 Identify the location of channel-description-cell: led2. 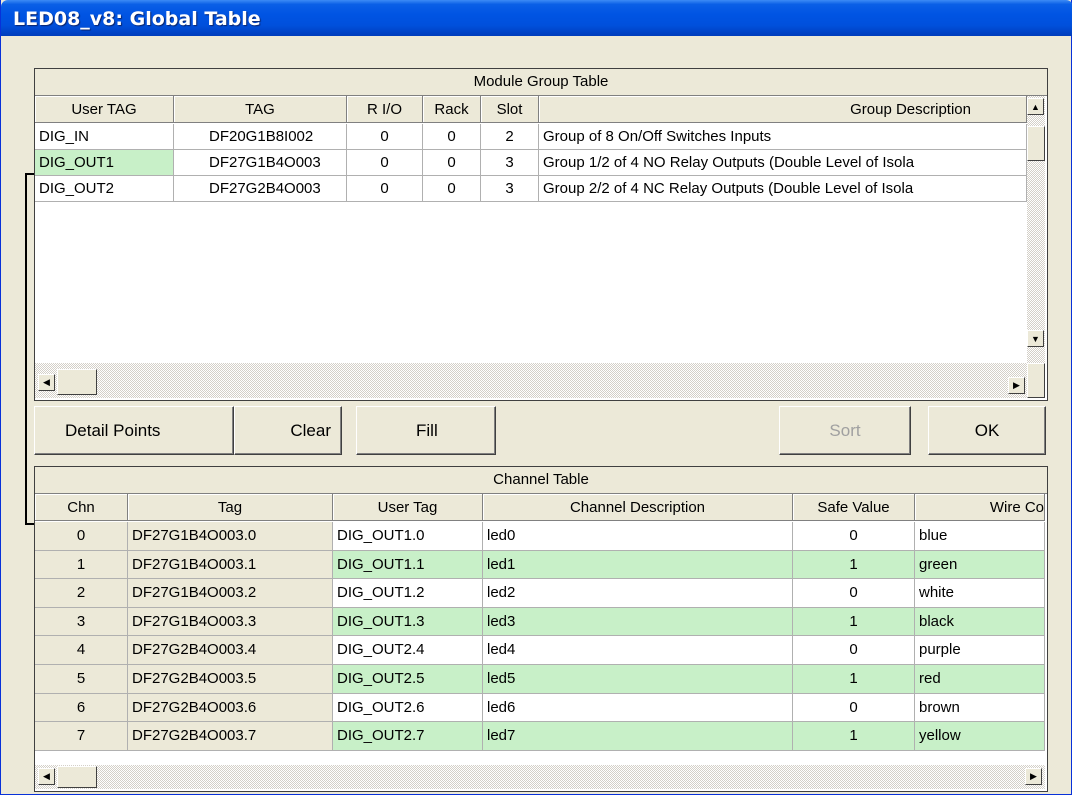
(638, 593).